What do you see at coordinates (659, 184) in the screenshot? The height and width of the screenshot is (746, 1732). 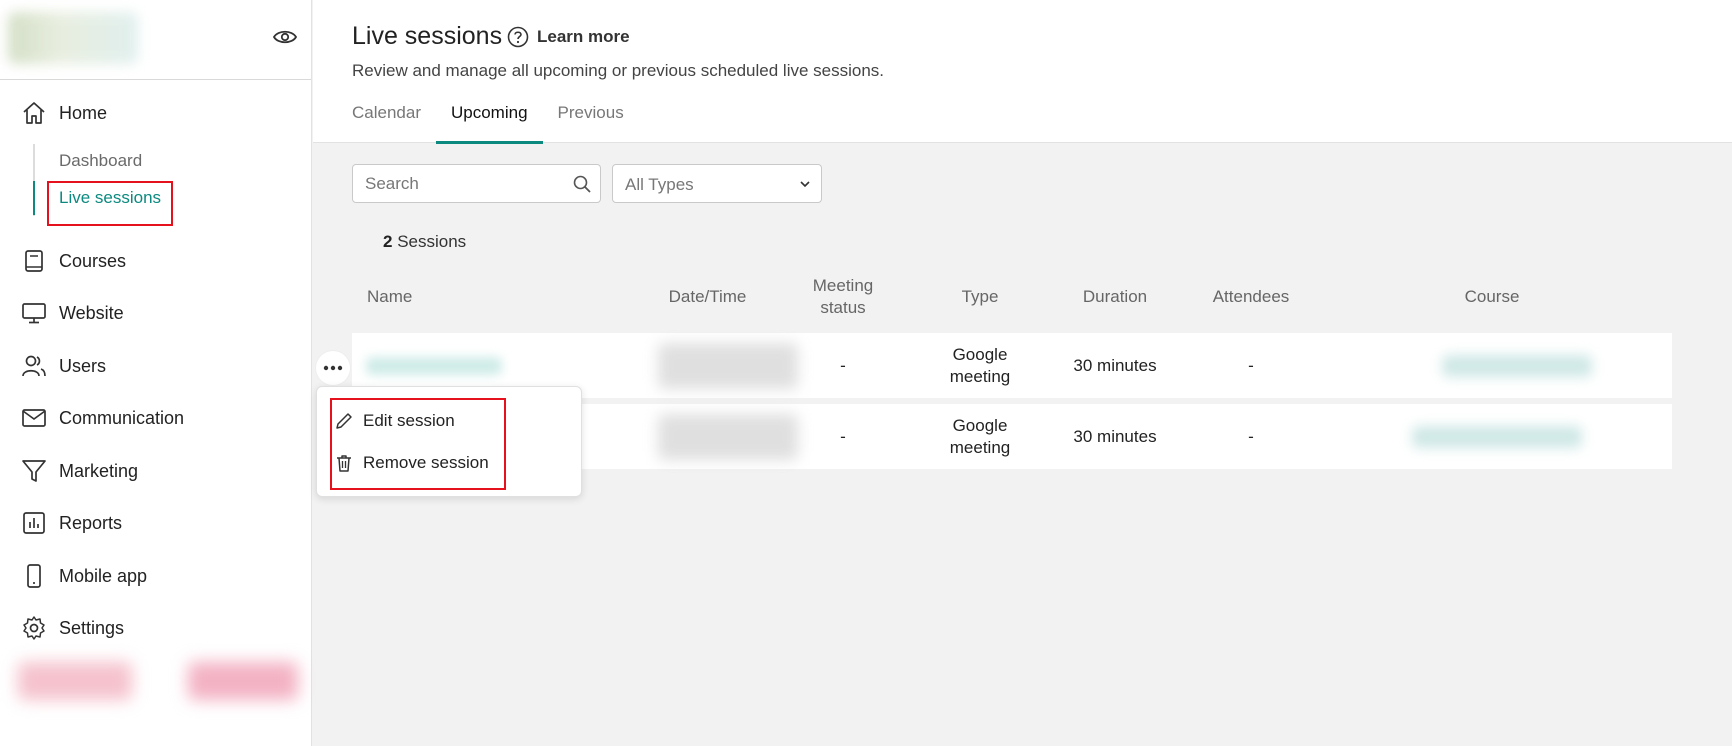 I see `type-filter-value: All Types` at bounding box center [659, 184].